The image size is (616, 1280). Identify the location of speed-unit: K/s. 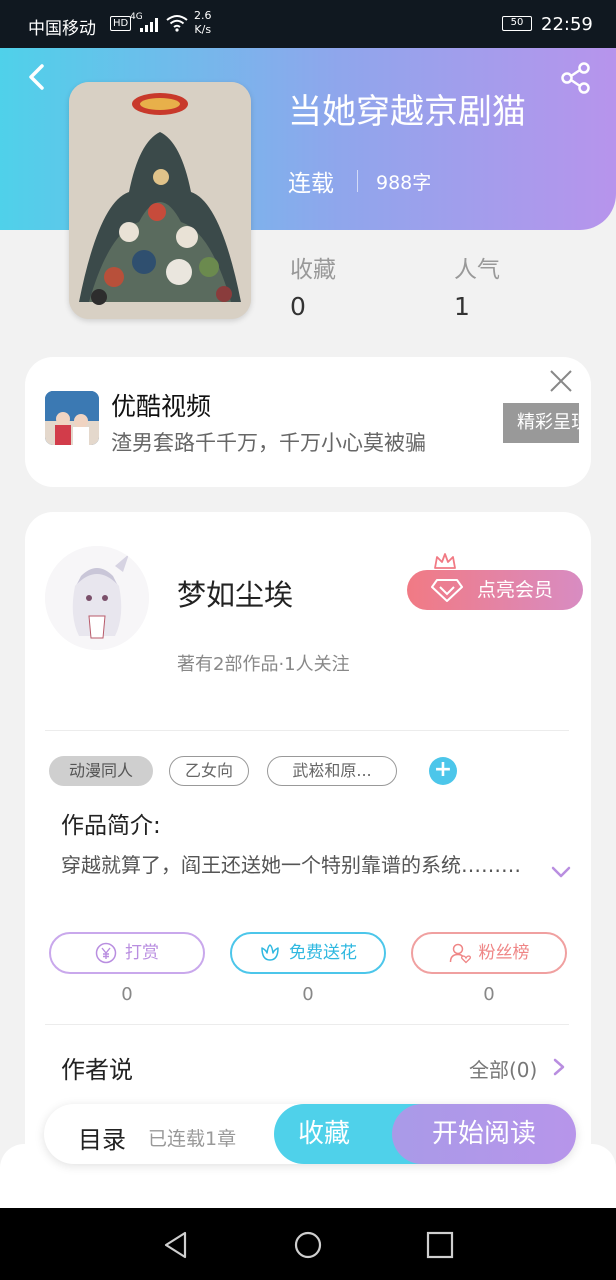
(203, 29).